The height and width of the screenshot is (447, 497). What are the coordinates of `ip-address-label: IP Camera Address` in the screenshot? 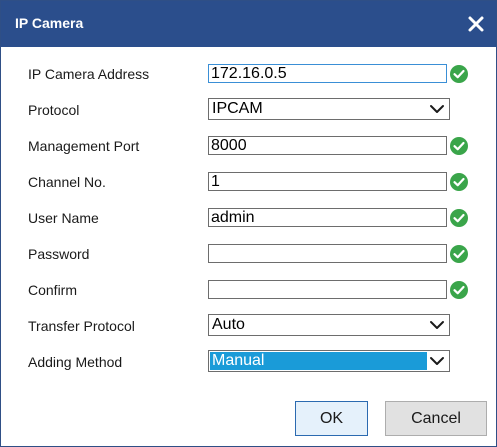 It's located at (89, 74).